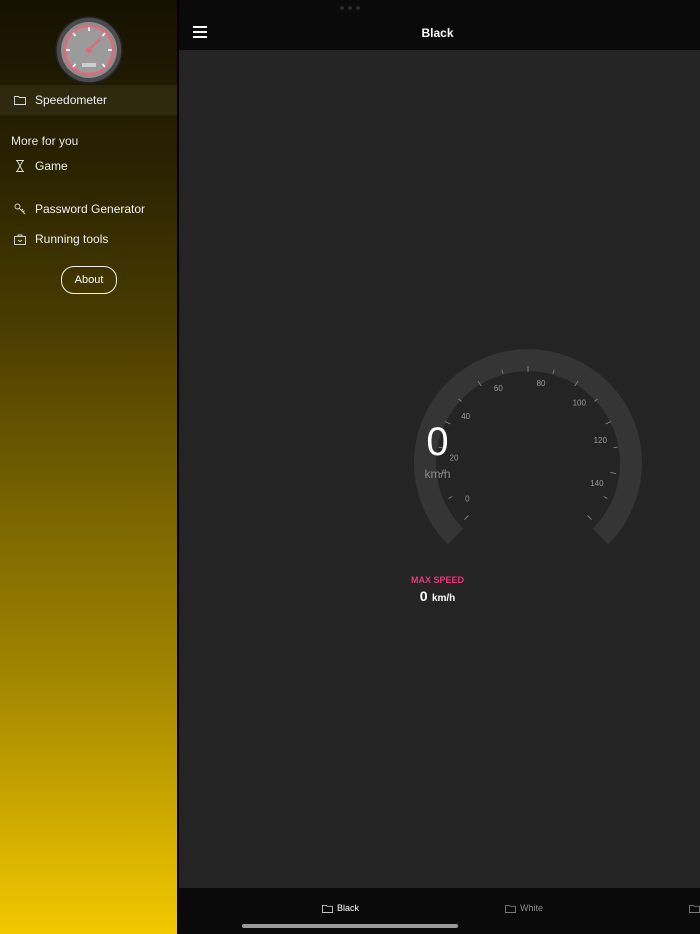 Image resolution: width=700 pixels, height=934 pixels. Describe the element at coordinates (45, 141) in the screenshot. I see `section-label-more-for-you: More for you` at that location.